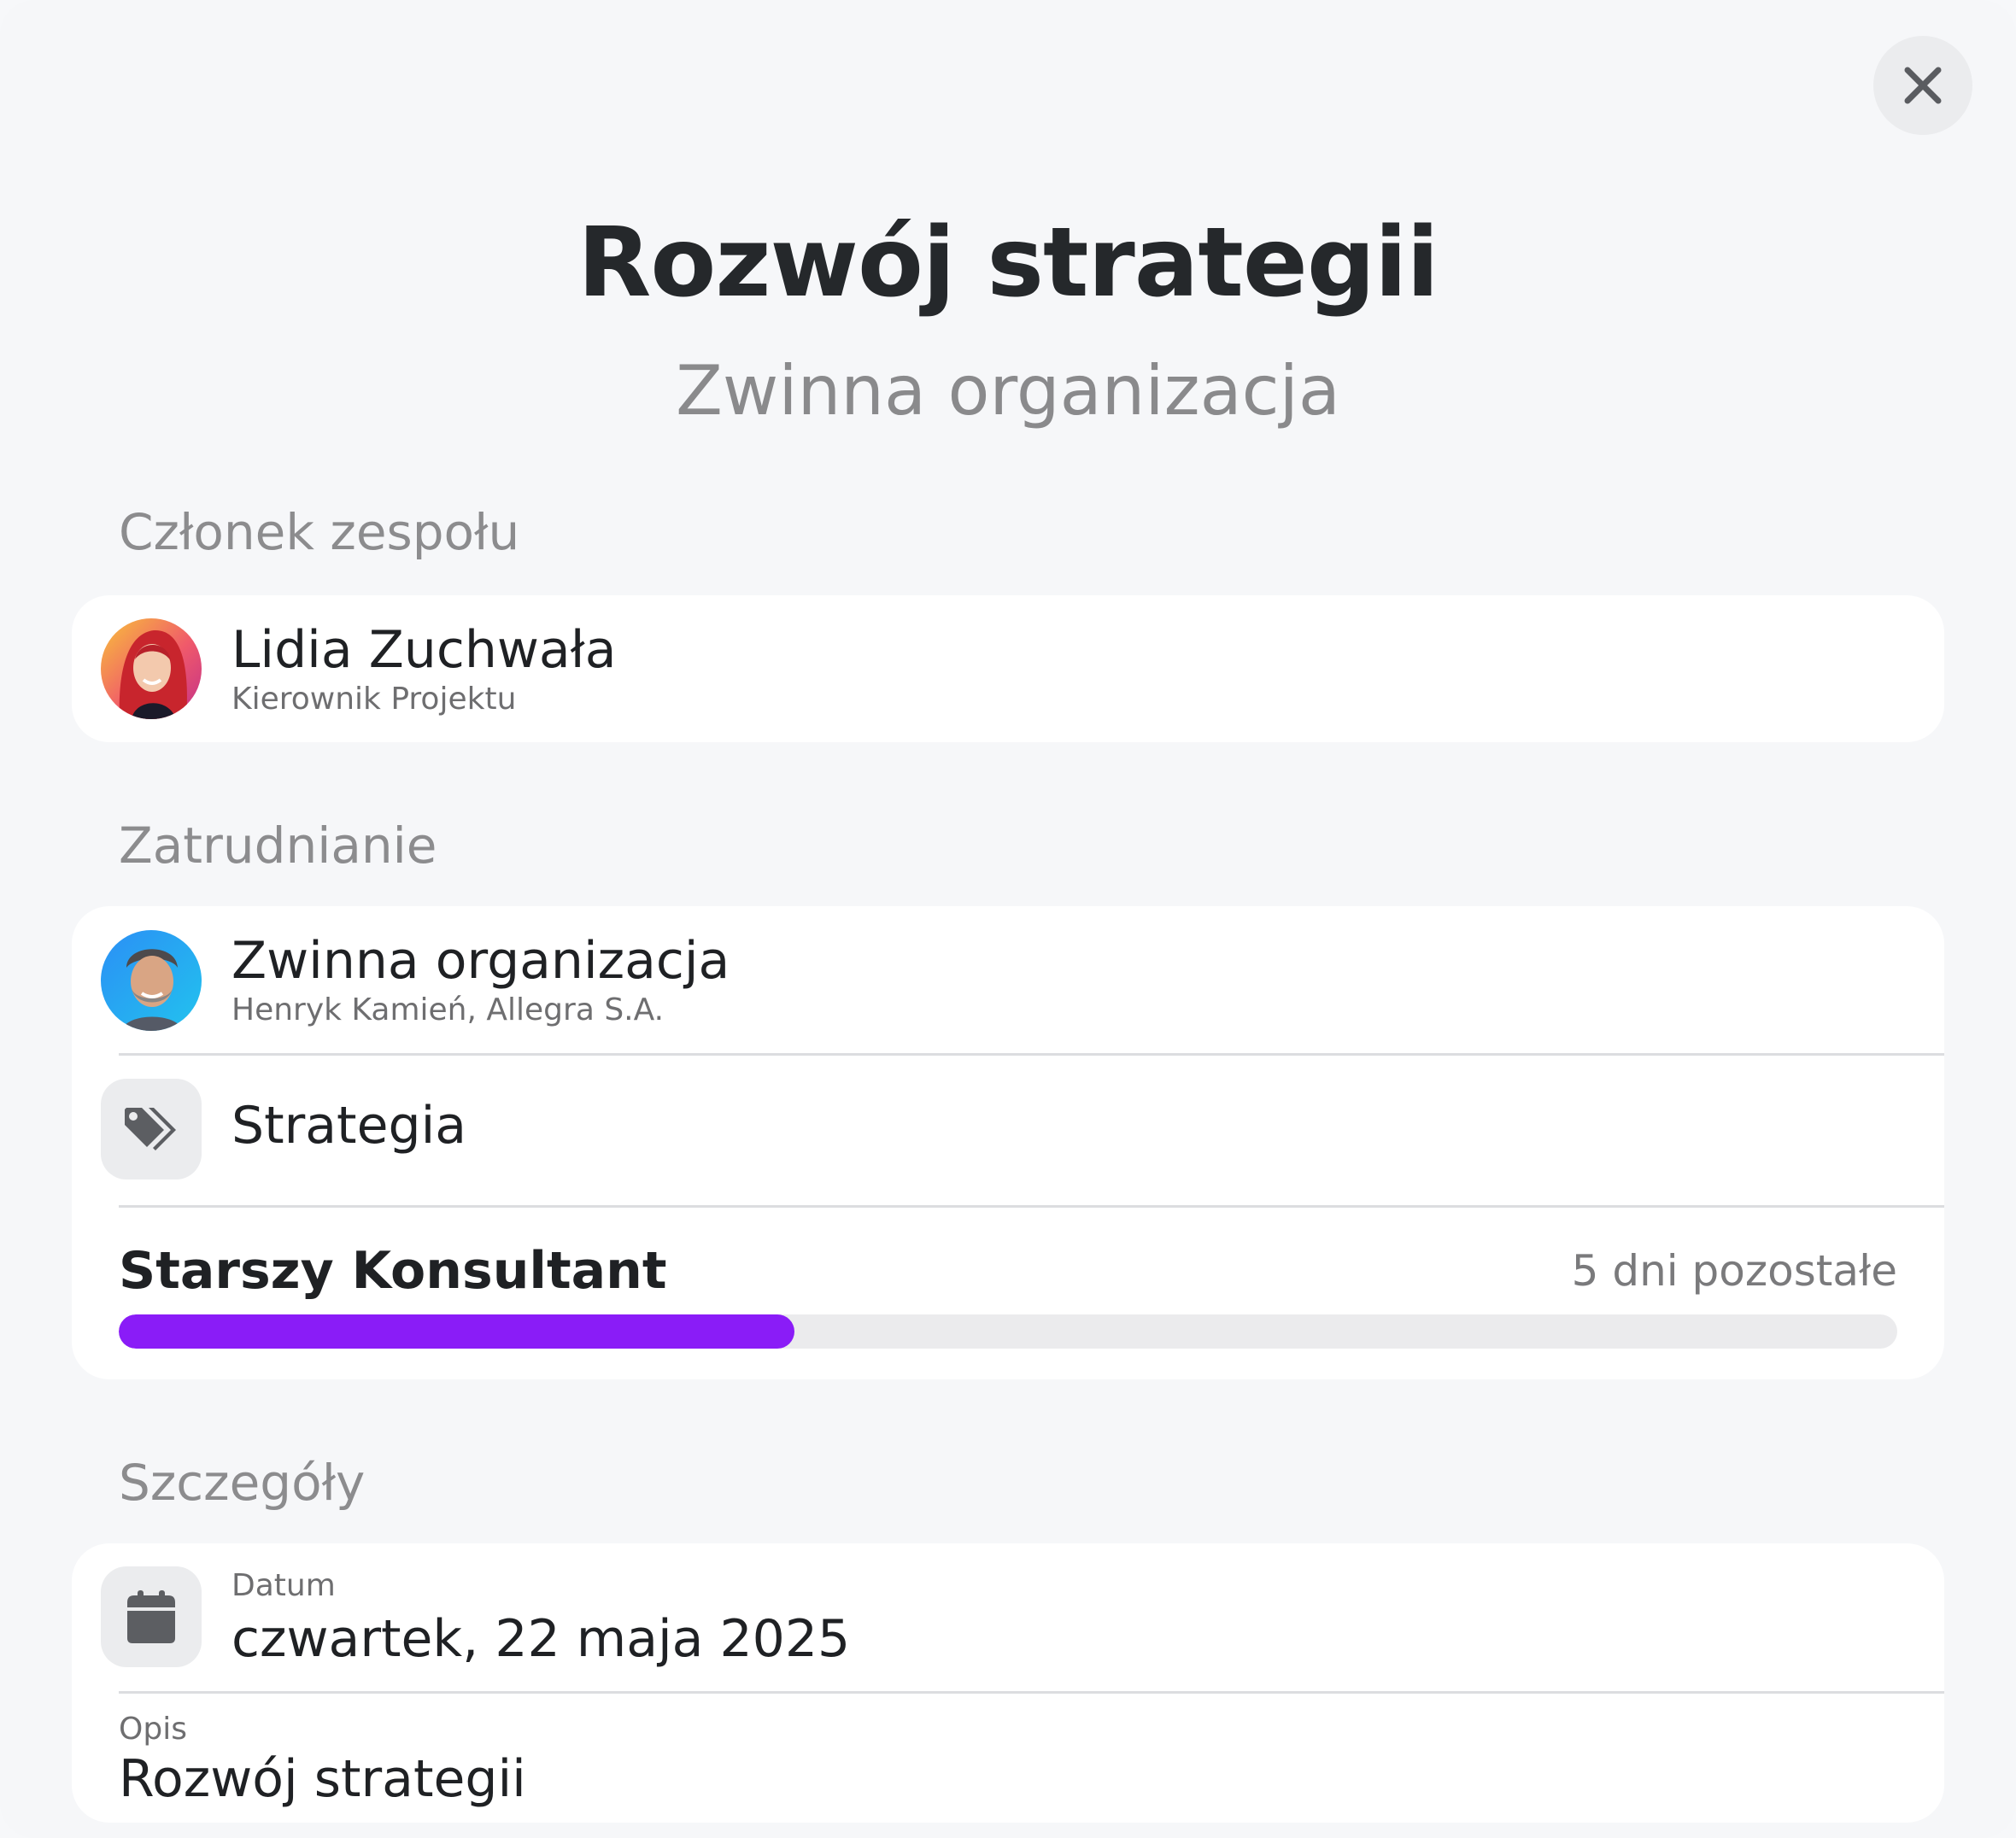 Image resolution: width=2016 pixels, height=1838 pixels. What do you see at coordinates (322, 1779) in the screenshot?
I see `description-value: Rozwój strategii` at bounding box center [322, 1779].